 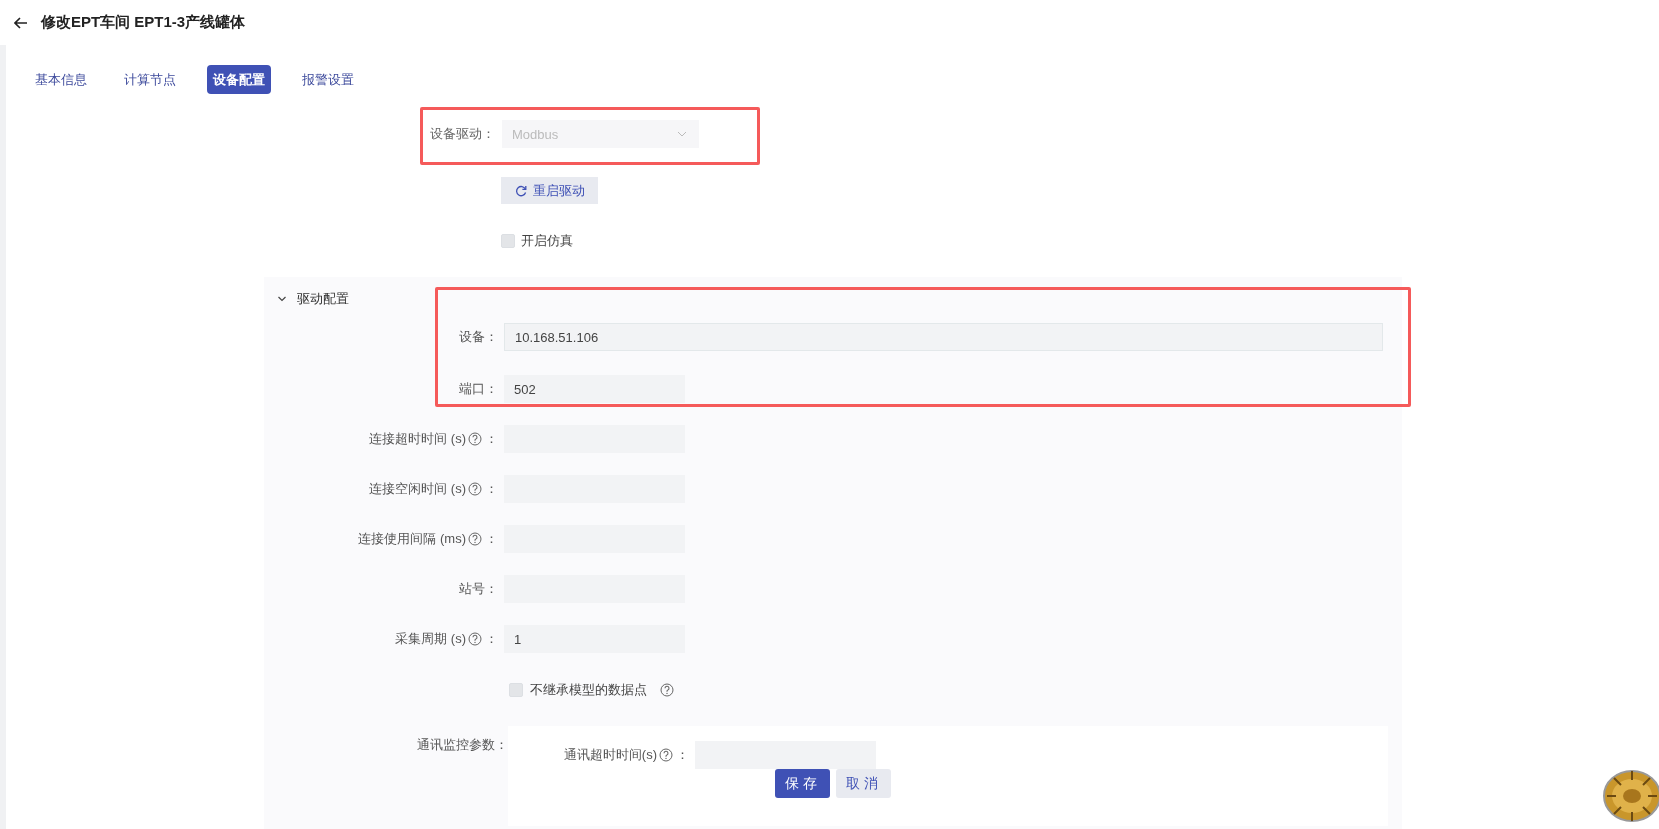 What do you see at coordinates (462, 745) in the screenshot?
I see `field-label: 通讯监控参数：` at bounding box center [462, 745].